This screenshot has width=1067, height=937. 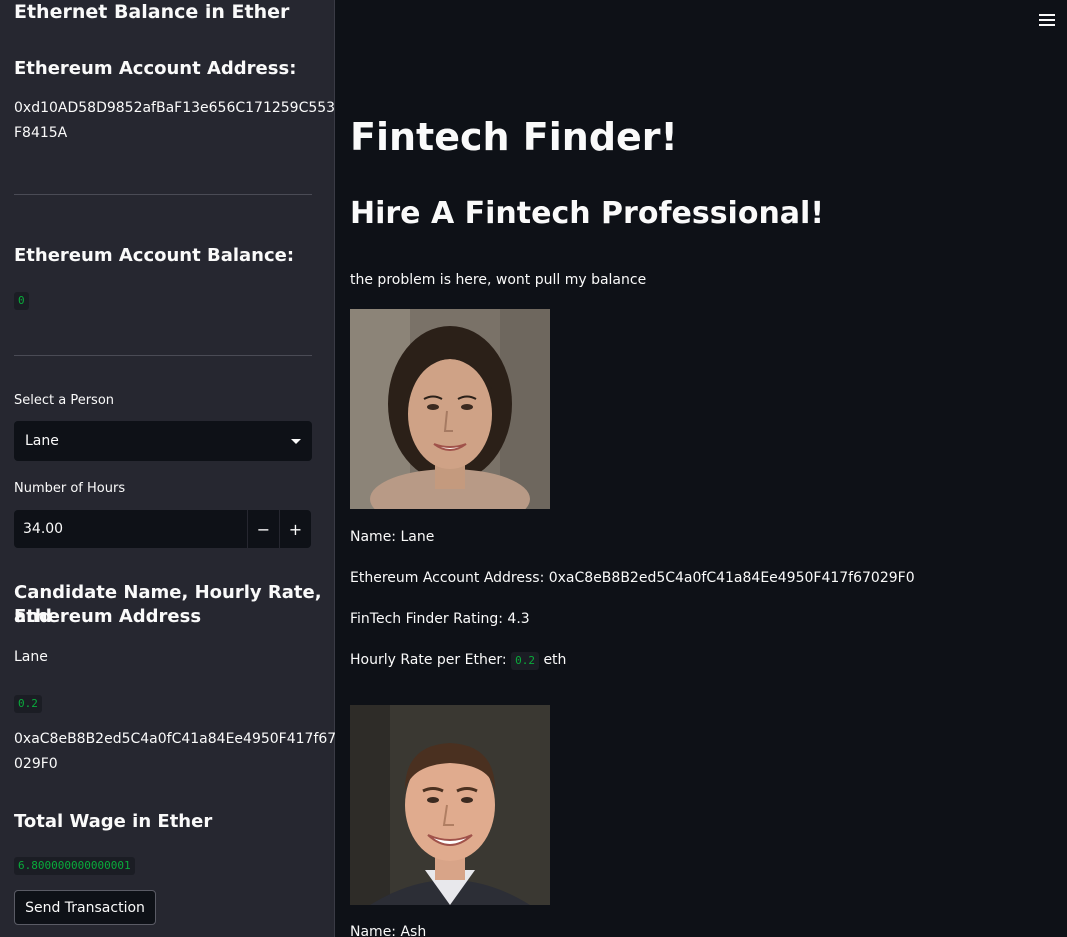 I want to click on candidate-rate-value: 0.2, so click(x=28, y=704).